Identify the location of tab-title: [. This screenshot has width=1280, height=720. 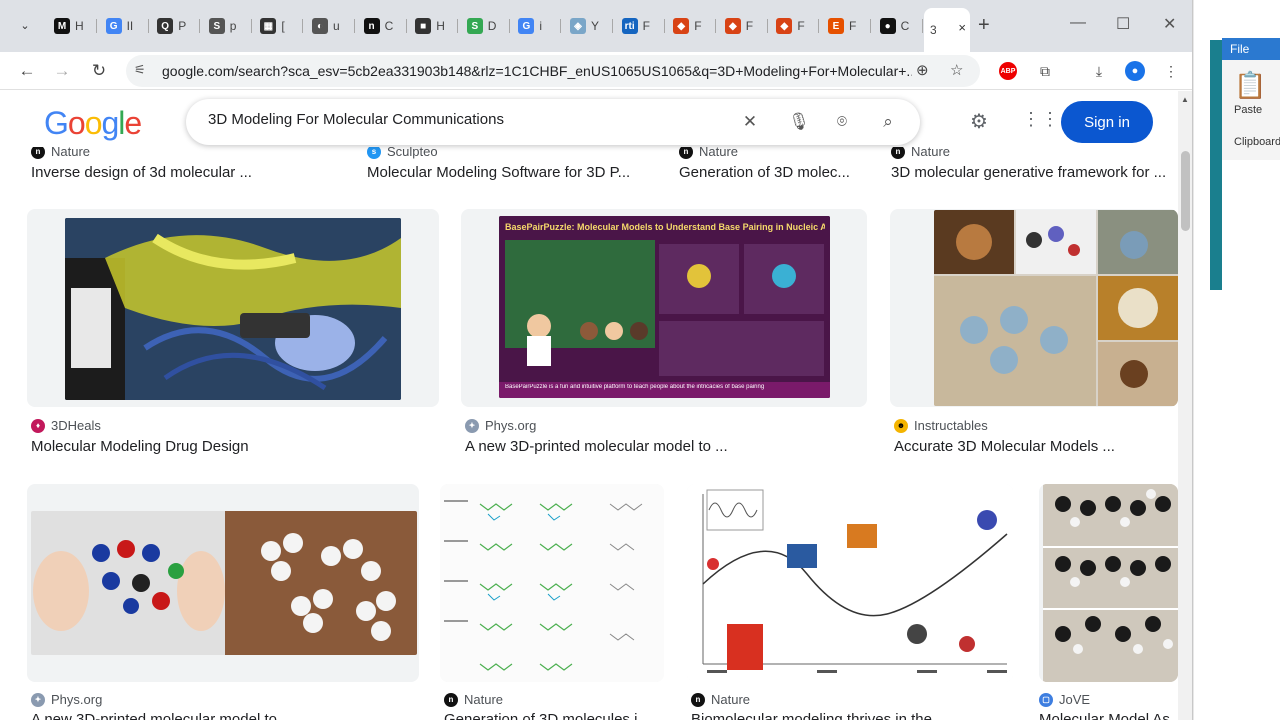
(283, 26).